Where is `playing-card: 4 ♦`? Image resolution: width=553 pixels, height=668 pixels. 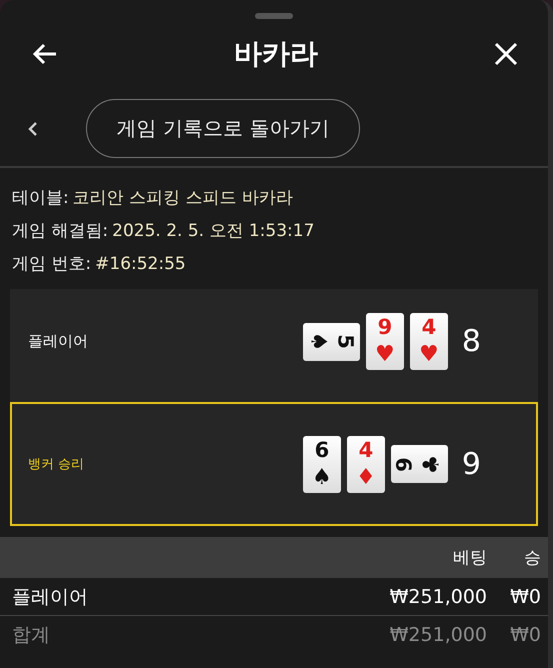 playing-card: 4 ♦ is located at coordinates (365, 464).